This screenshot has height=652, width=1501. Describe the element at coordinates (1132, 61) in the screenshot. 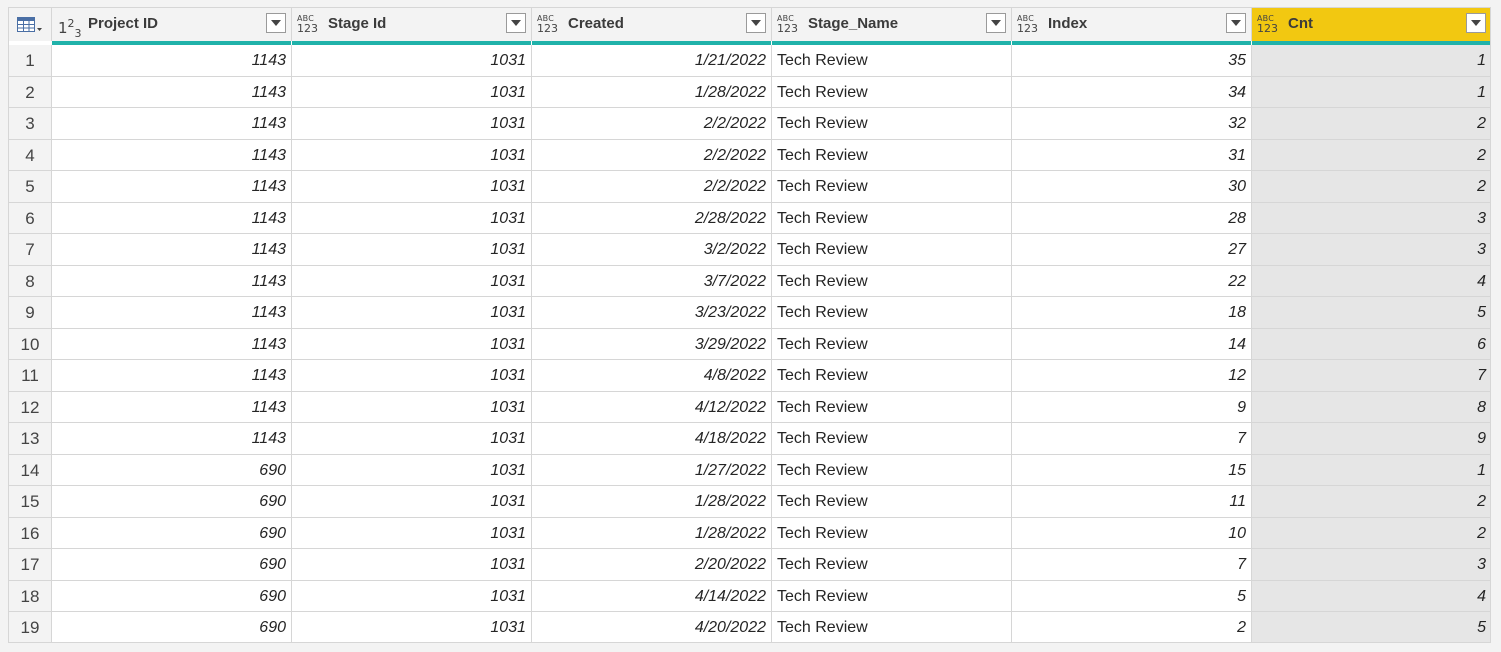

I see `cell-index: 35` at that location.